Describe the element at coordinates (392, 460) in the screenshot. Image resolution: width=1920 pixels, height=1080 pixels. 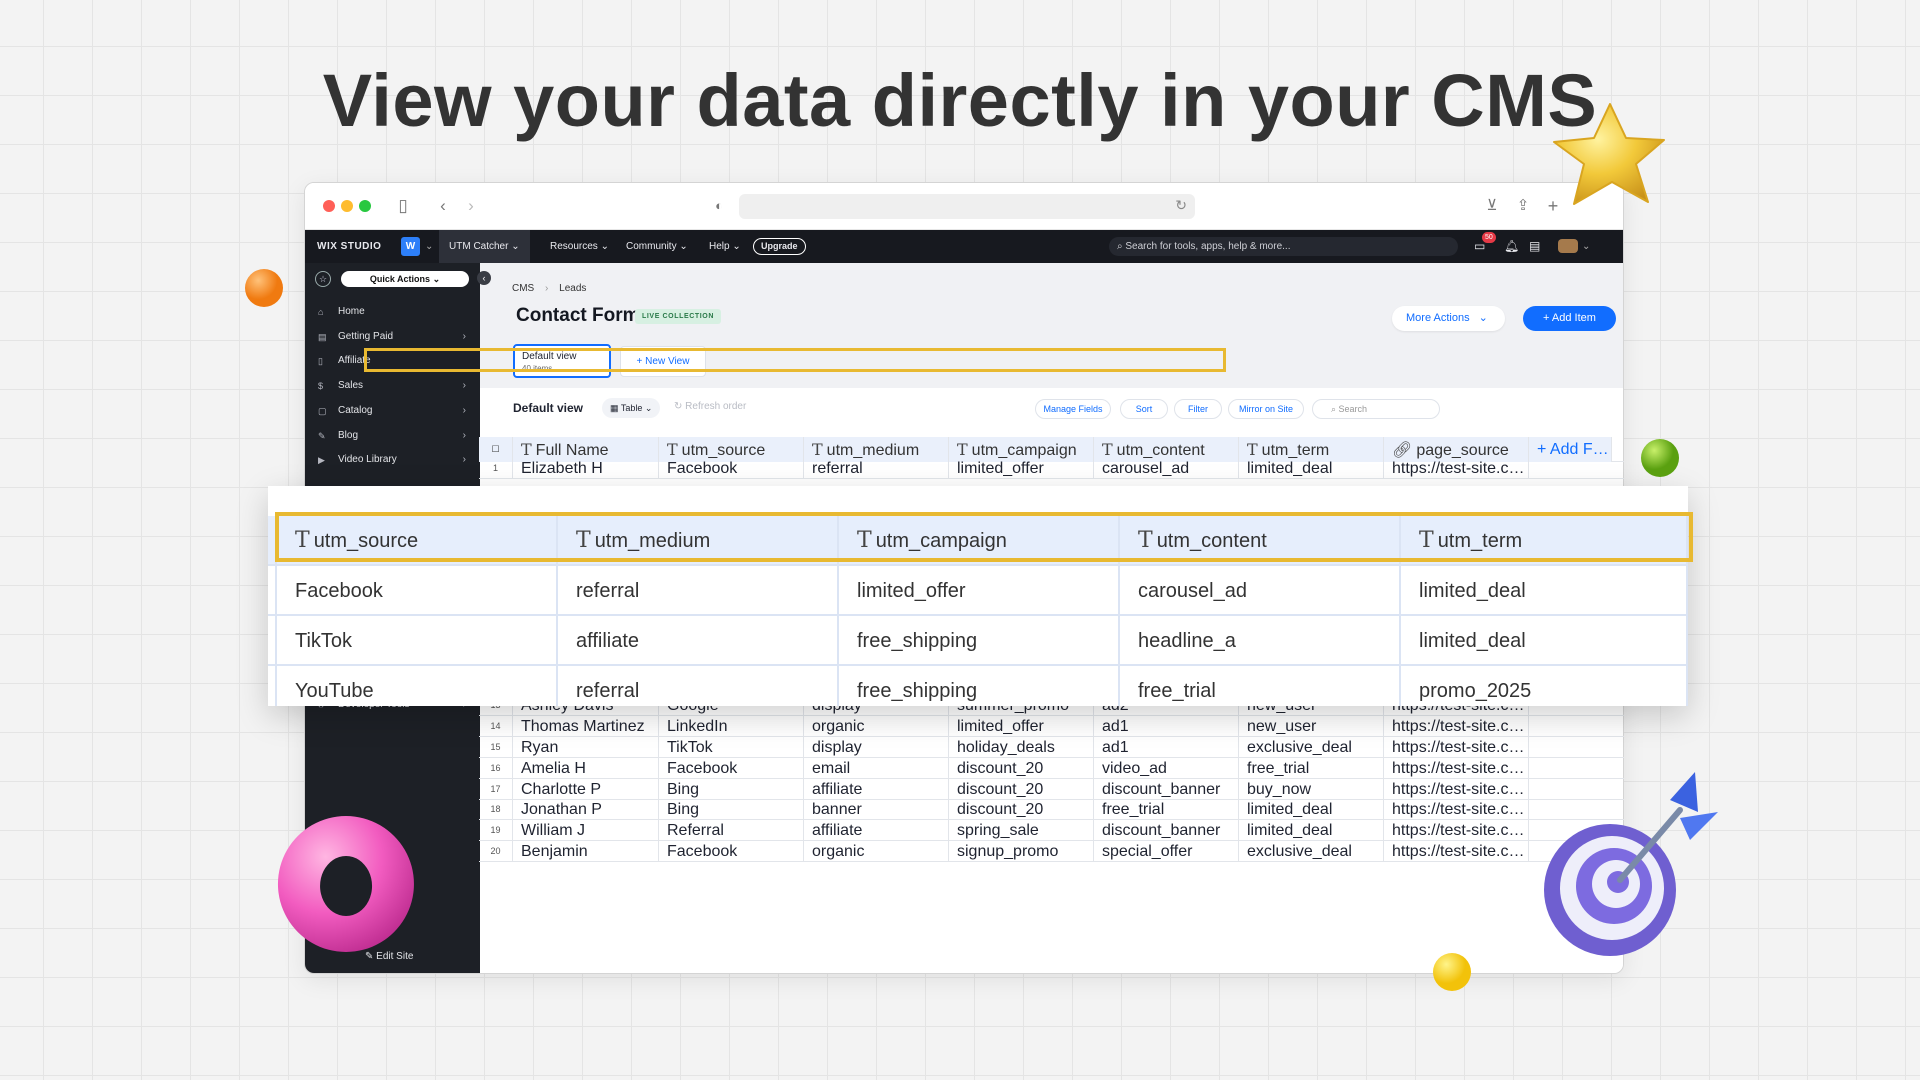
I see `sidebar-item-video-library: ▶ Video Library ›` at that location.